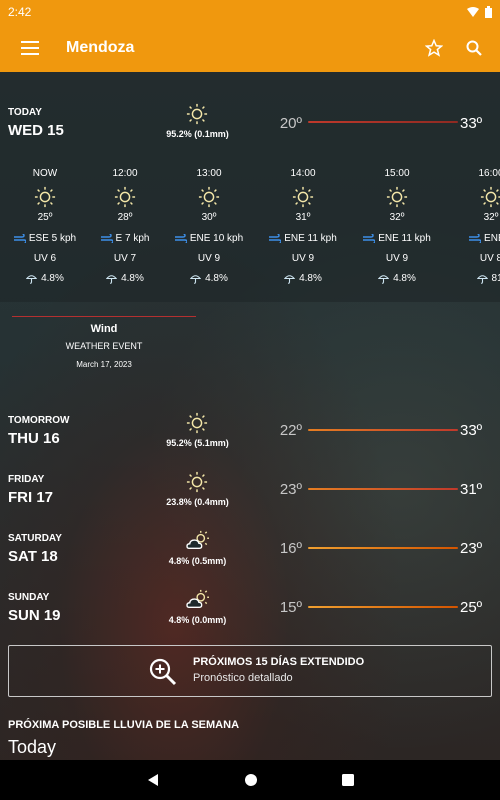 This screenshot has width=500, height=800. I want to click on day-label: SUNDAY, so click(29, 597).